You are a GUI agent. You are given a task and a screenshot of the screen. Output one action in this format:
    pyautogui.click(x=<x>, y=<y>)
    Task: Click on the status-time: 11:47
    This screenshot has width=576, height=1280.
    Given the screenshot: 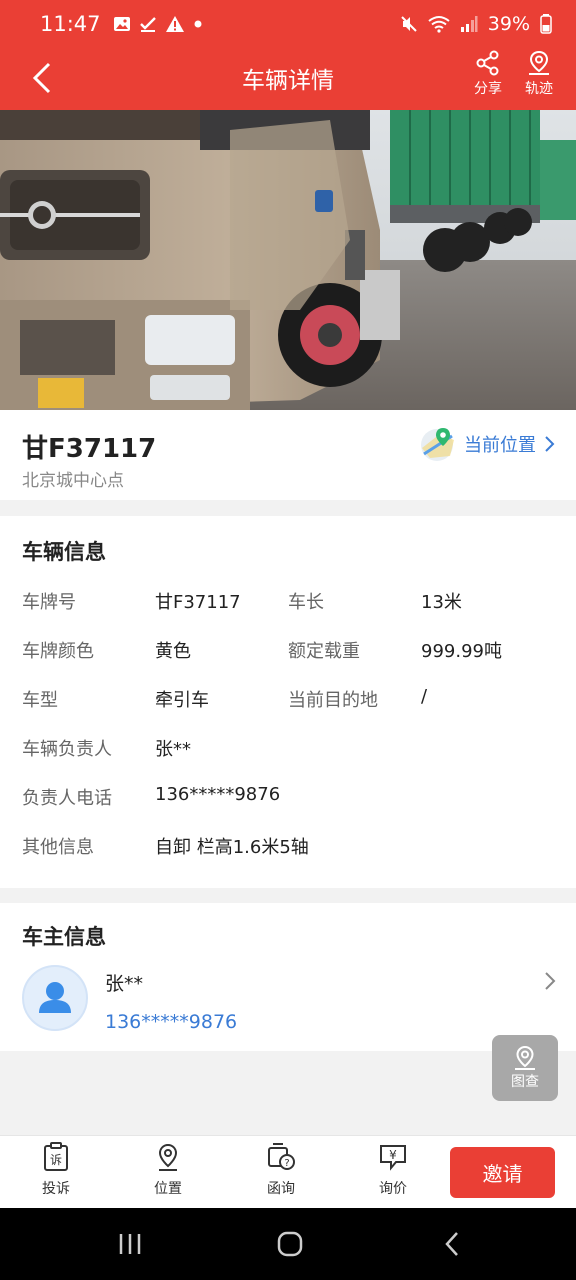 What is the action you would take?
    pyautogui.click(x=70, y=24)
    